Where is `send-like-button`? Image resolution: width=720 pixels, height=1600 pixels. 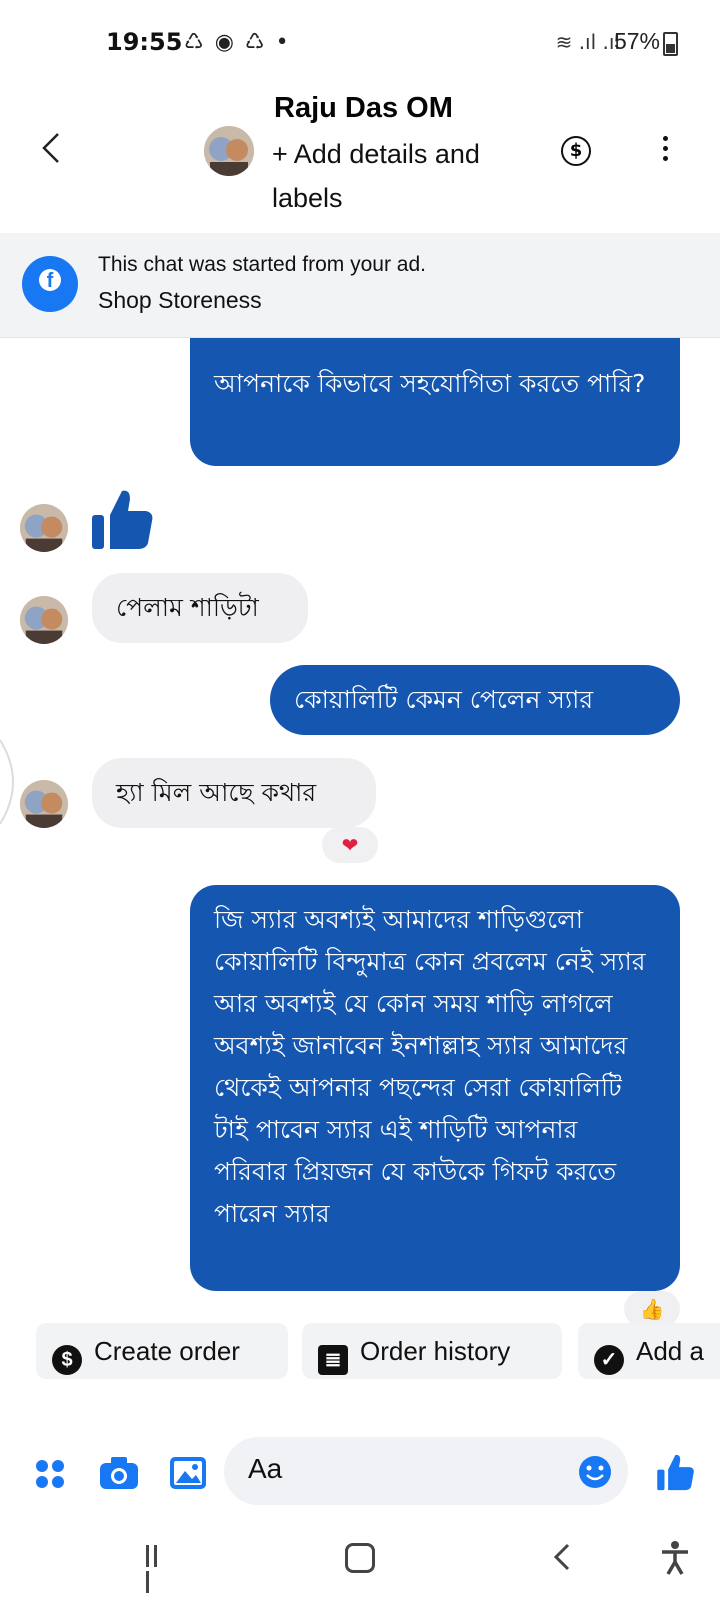
send-like-button is located at coordinates (676, 1472).